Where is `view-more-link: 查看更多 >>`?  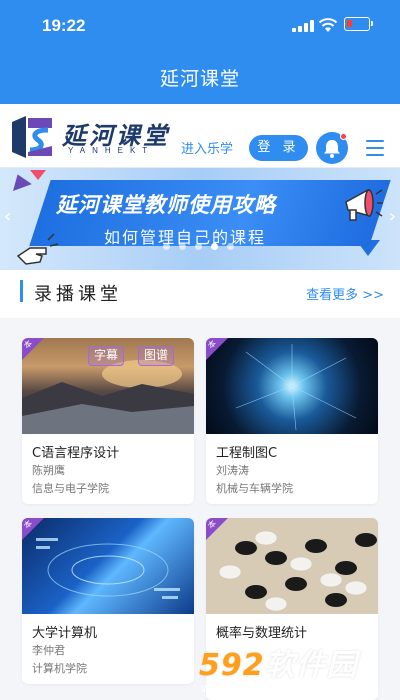 view-more-link: 查看更多 >> is located at coordinates (345, 293).